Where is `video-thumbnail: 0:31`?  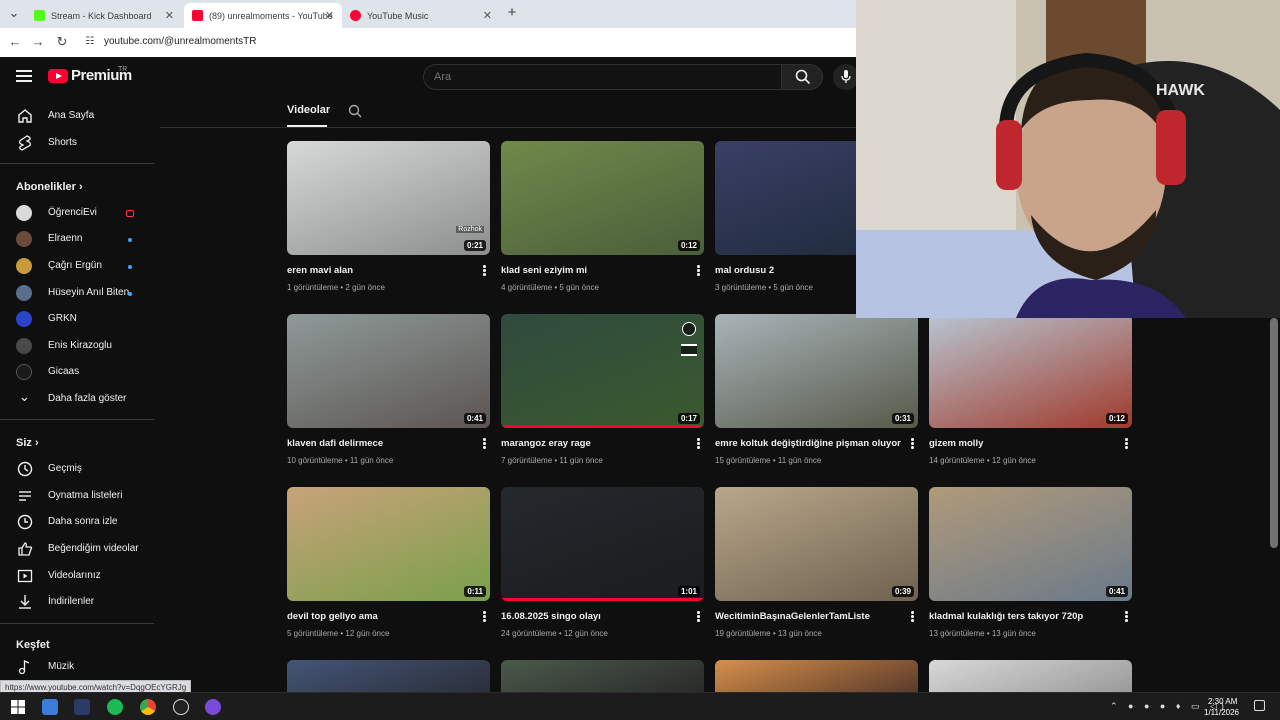
video-thumbnail: 0:31 is located at coordinates (816, 371).